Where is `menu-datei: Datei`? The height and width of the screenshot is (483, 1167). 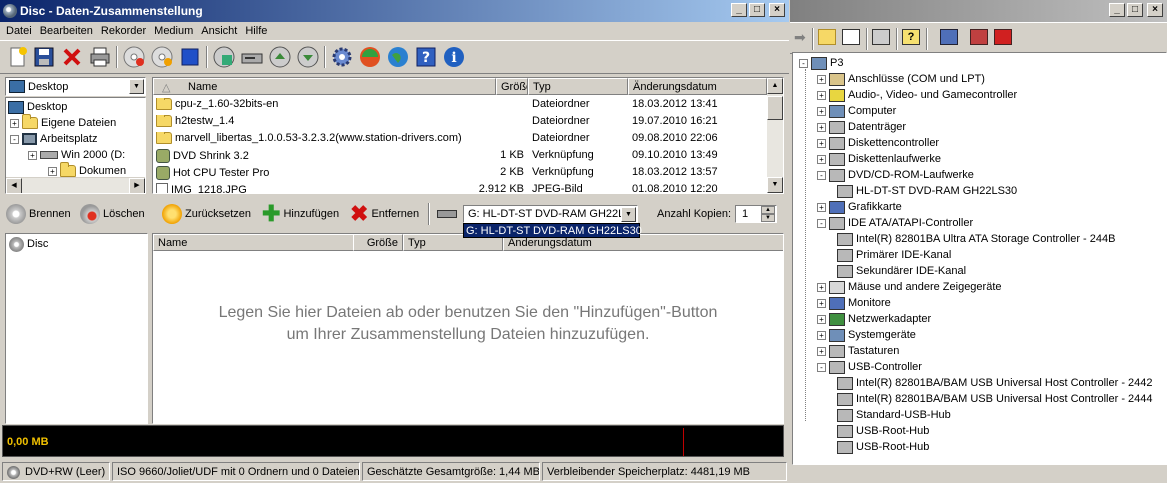
menu-datei: Datei is located at coordinates (19, 31).